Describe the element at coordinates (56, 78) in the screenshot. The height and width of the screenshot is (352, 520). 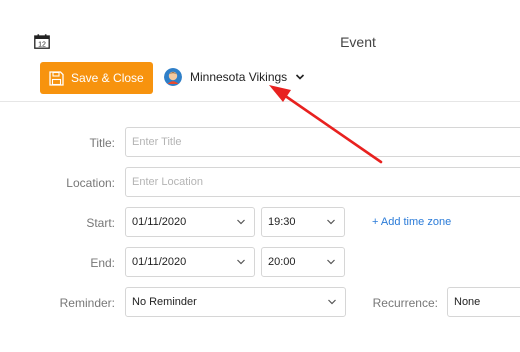
I see `save-icon` at that location.